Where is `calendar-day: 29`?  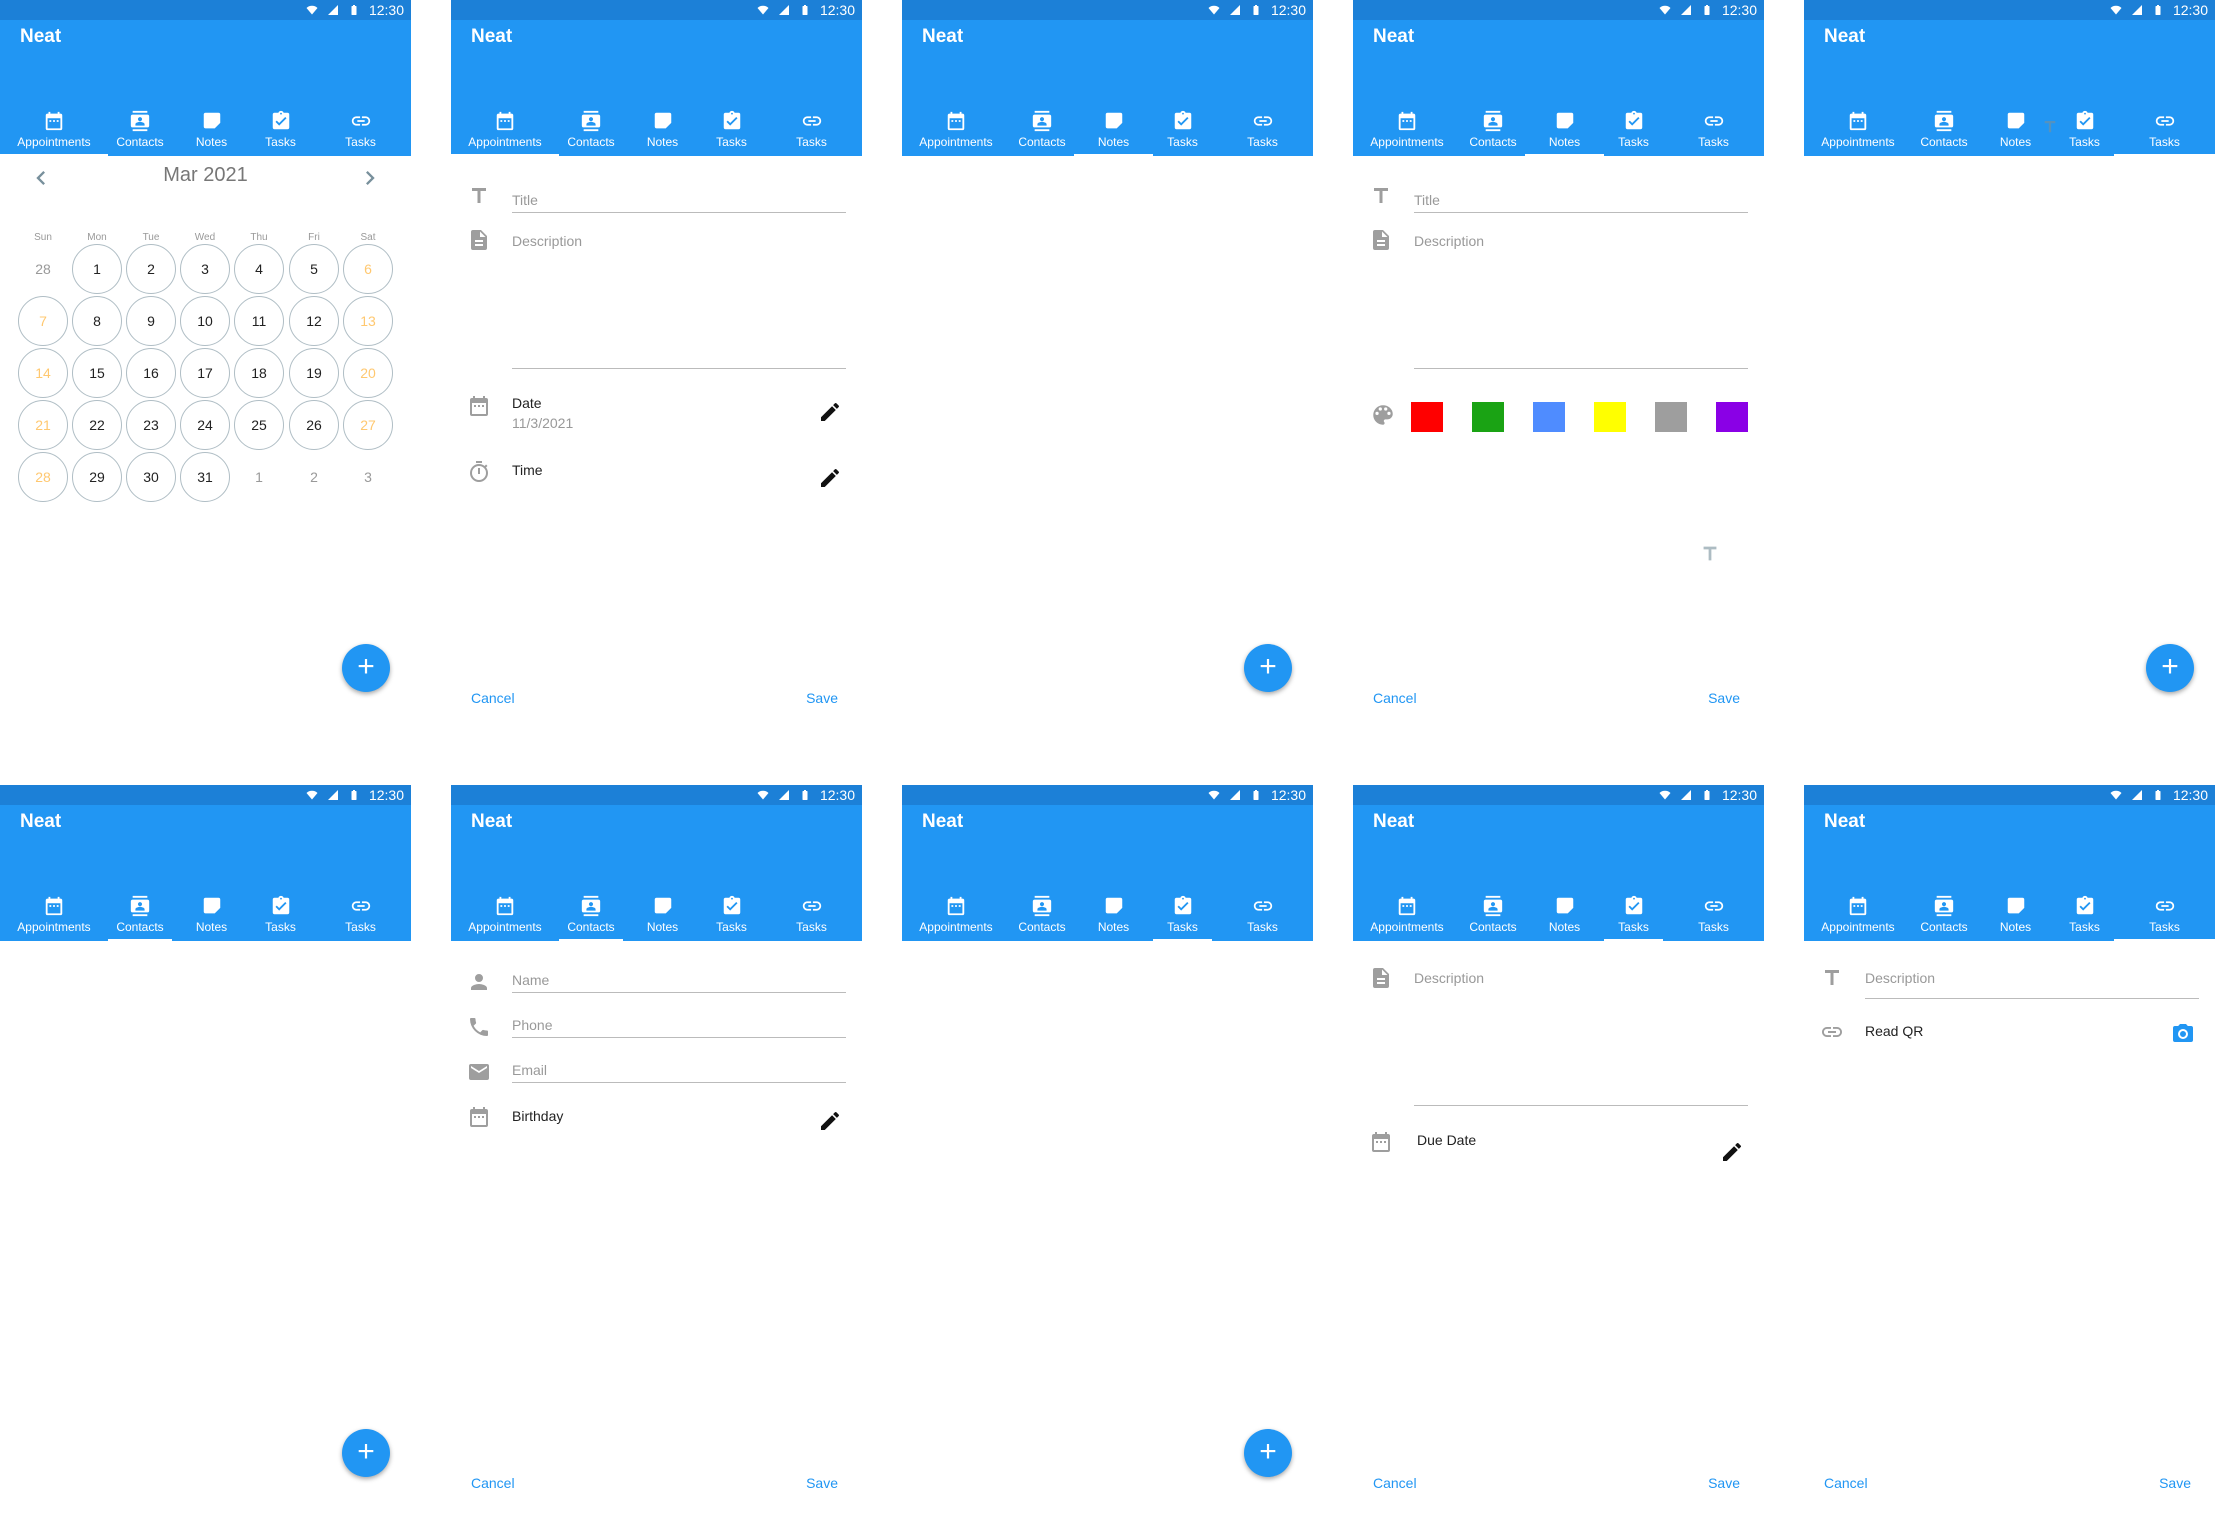 calendar-day: 29 is located at coordinates (97, 477).